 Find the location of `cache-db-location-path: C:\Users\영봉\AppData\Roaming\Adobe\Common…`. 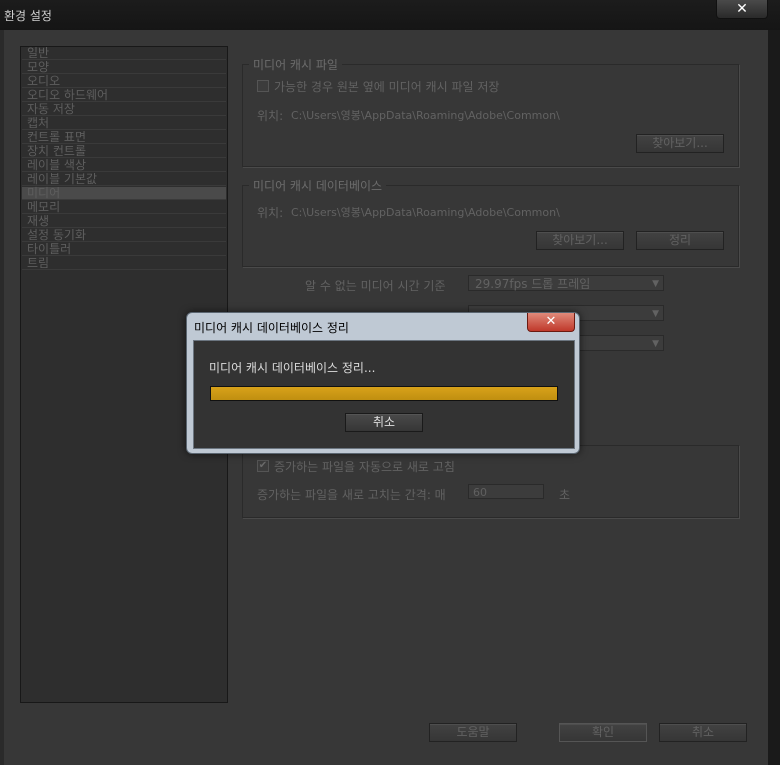

cache-db-location-path: C:\Users\영봉\AppData\Roaming\Adobe\Common… is located at coordinates (425, 212).